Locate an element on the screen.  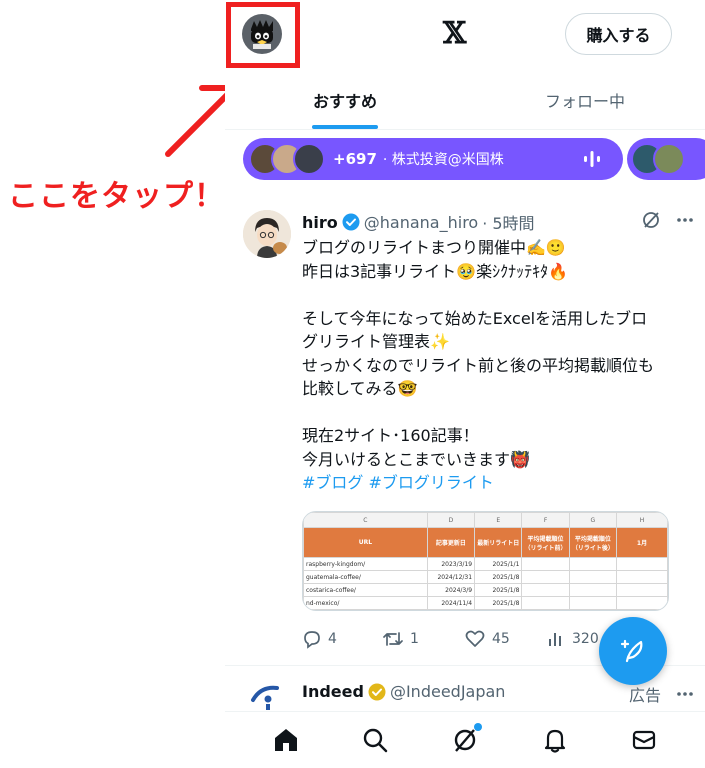
tweet-line: 今月いけるとこまでいきます👹 is located at coordinates (416, 459).